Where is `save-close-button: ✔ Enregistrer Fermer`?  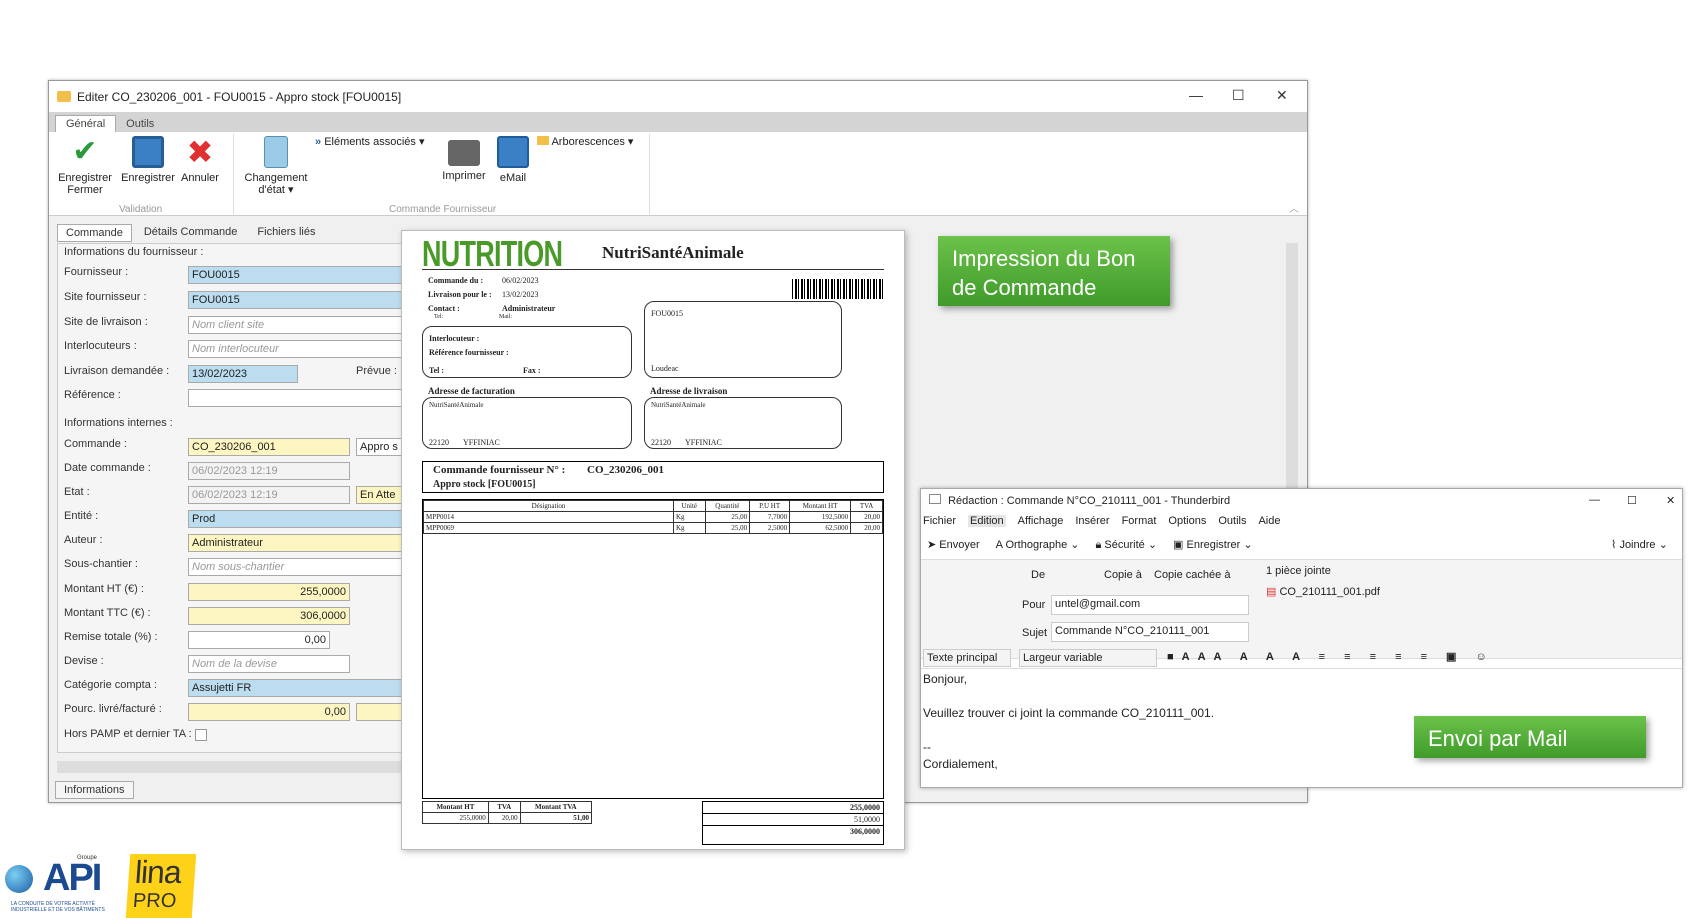 save-close-button: ✔ Enregistrer Fermer is located at coordinates (85, 166).